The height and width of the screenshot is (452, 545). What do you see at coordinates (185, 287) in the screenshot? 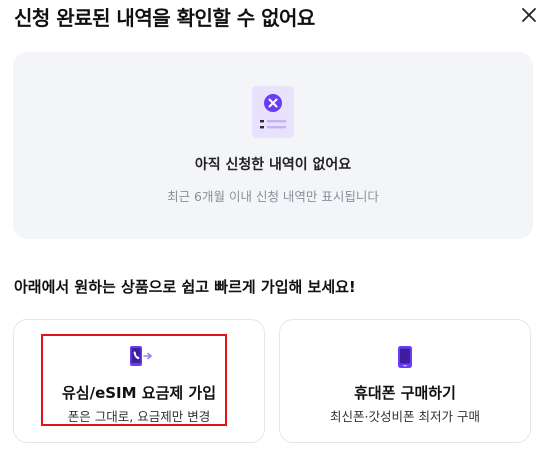
I see `section-prompt: 아래에서 원하는 상품으로 쉽고 빠르게 가입해 보세요!` at bounding box center [185, 287].